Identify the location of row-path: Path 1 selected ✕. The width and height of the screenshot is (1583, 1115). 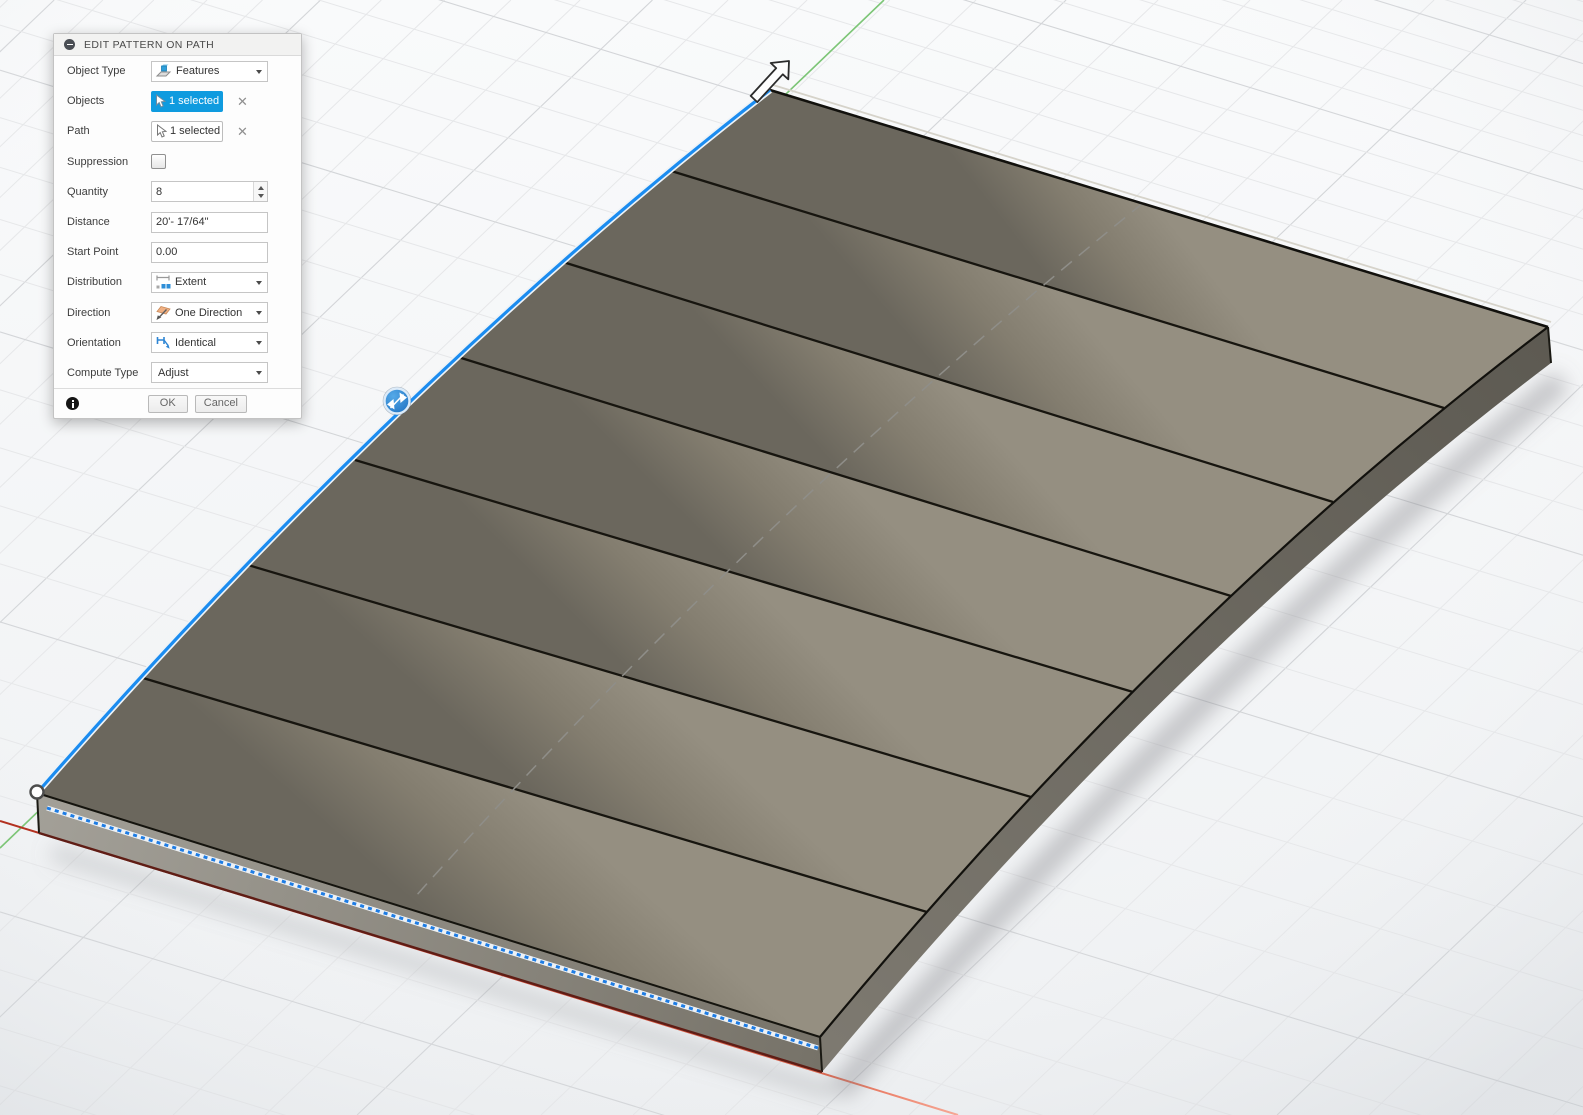
(177, 131).